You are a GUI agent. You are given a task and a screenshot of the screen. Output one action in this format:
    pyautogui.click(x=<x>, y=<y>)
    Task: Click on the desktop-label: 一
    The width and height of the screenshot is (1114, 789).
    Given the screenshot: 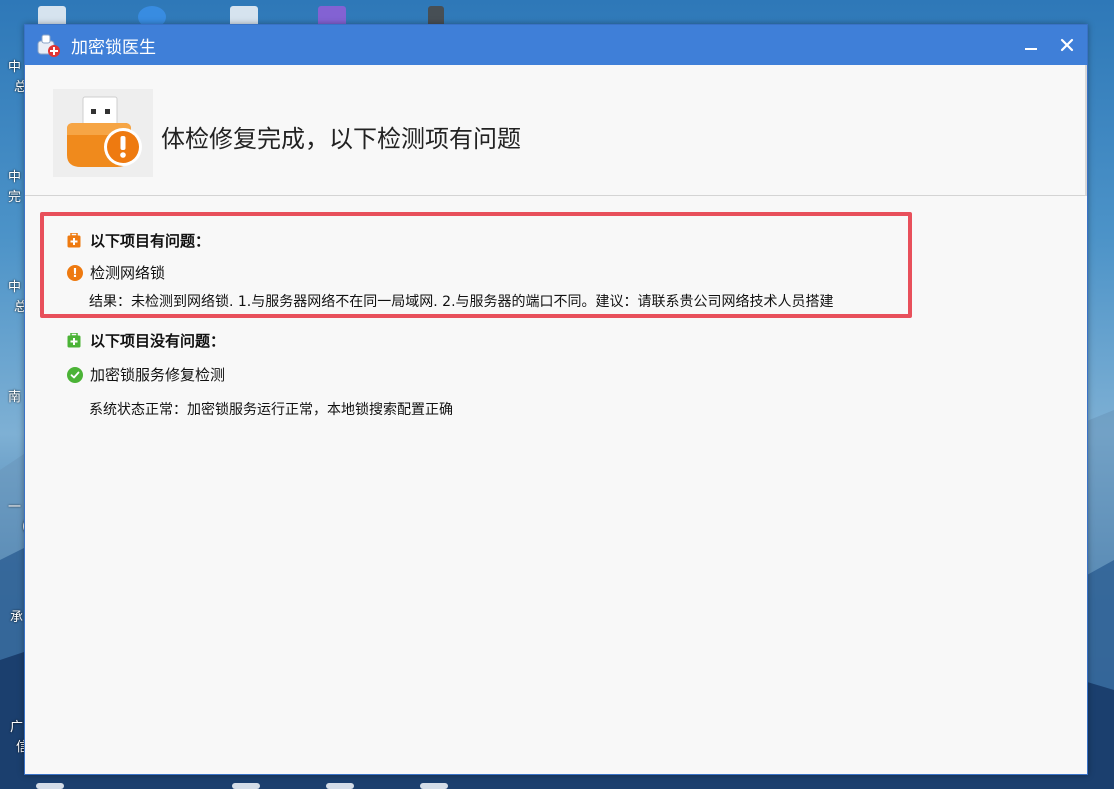 What is the action you would take?
    pyautogui.click(x=14, y=508)
    